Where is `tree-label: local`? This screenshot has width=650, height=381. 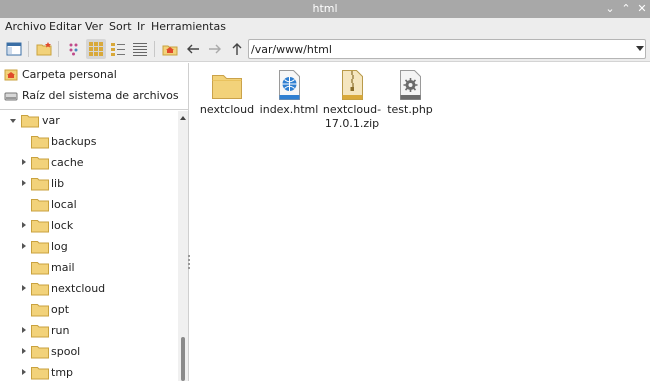 tree-label: local is located at coordinates (64, 204).